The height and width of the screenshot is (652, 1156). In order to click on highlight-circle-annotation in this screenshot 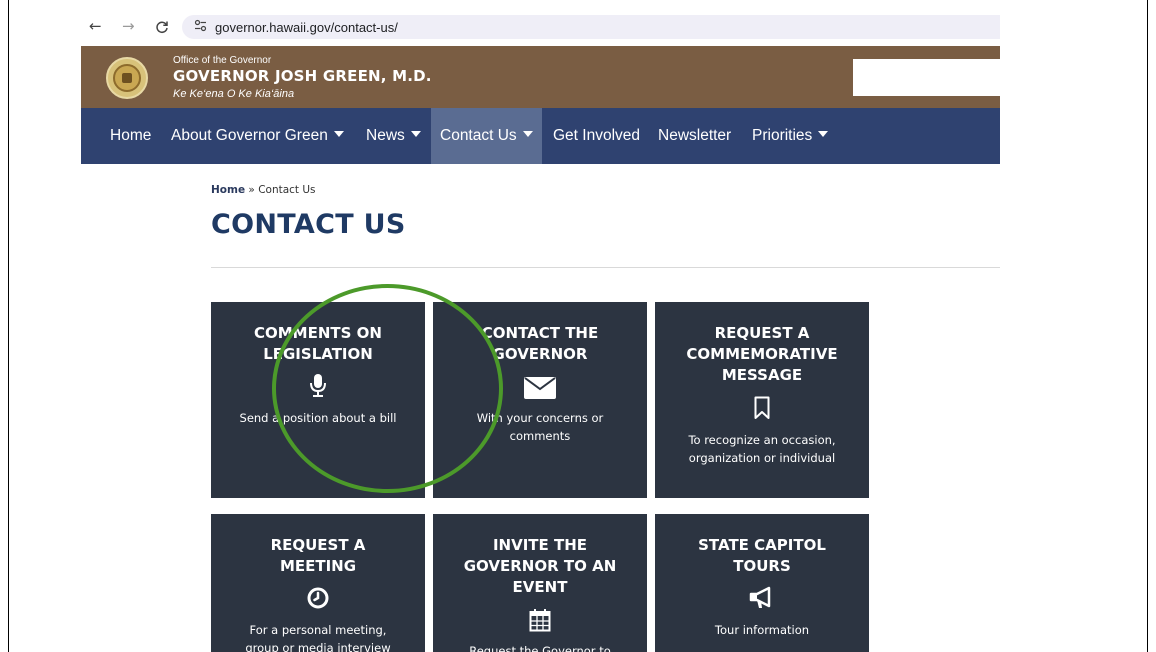, I will do `click(387, 388)`.